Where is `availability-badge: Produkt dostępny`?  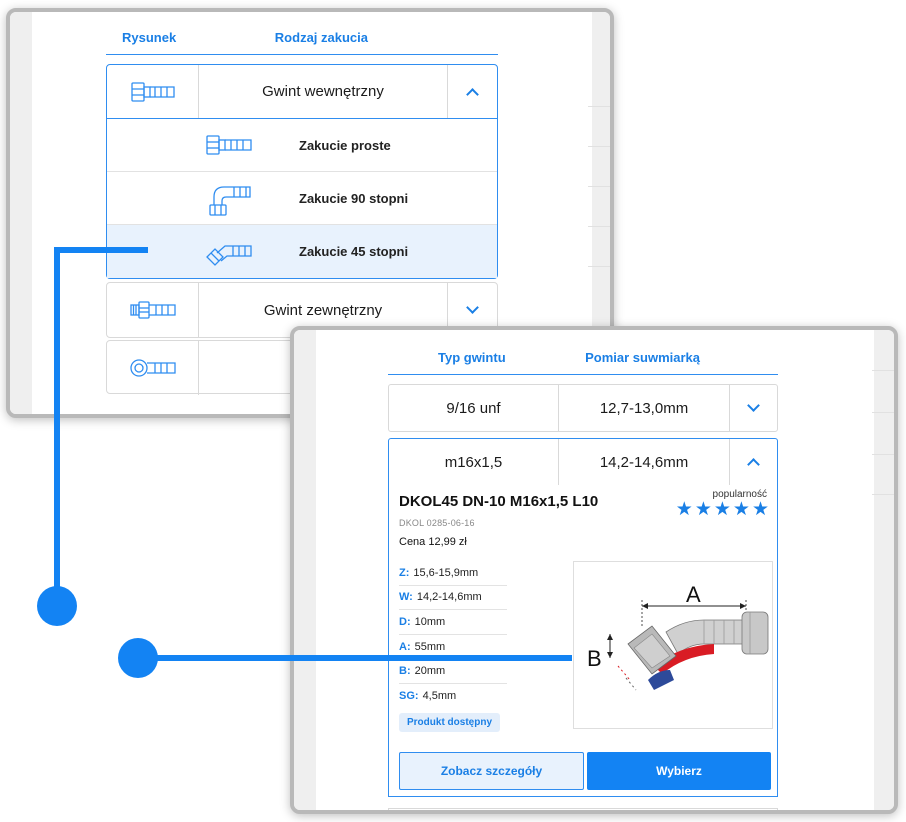
availability-badge: Produkt dostępny is located at coordinates (450, 722).